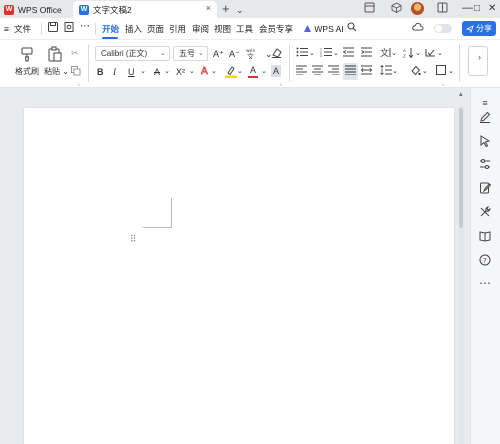 Image resolution: width=500 pixels, height=444 pixels. Describe the element at coordinates (485, 190) in the screenshot. I see `document-edit-icon` at that location.